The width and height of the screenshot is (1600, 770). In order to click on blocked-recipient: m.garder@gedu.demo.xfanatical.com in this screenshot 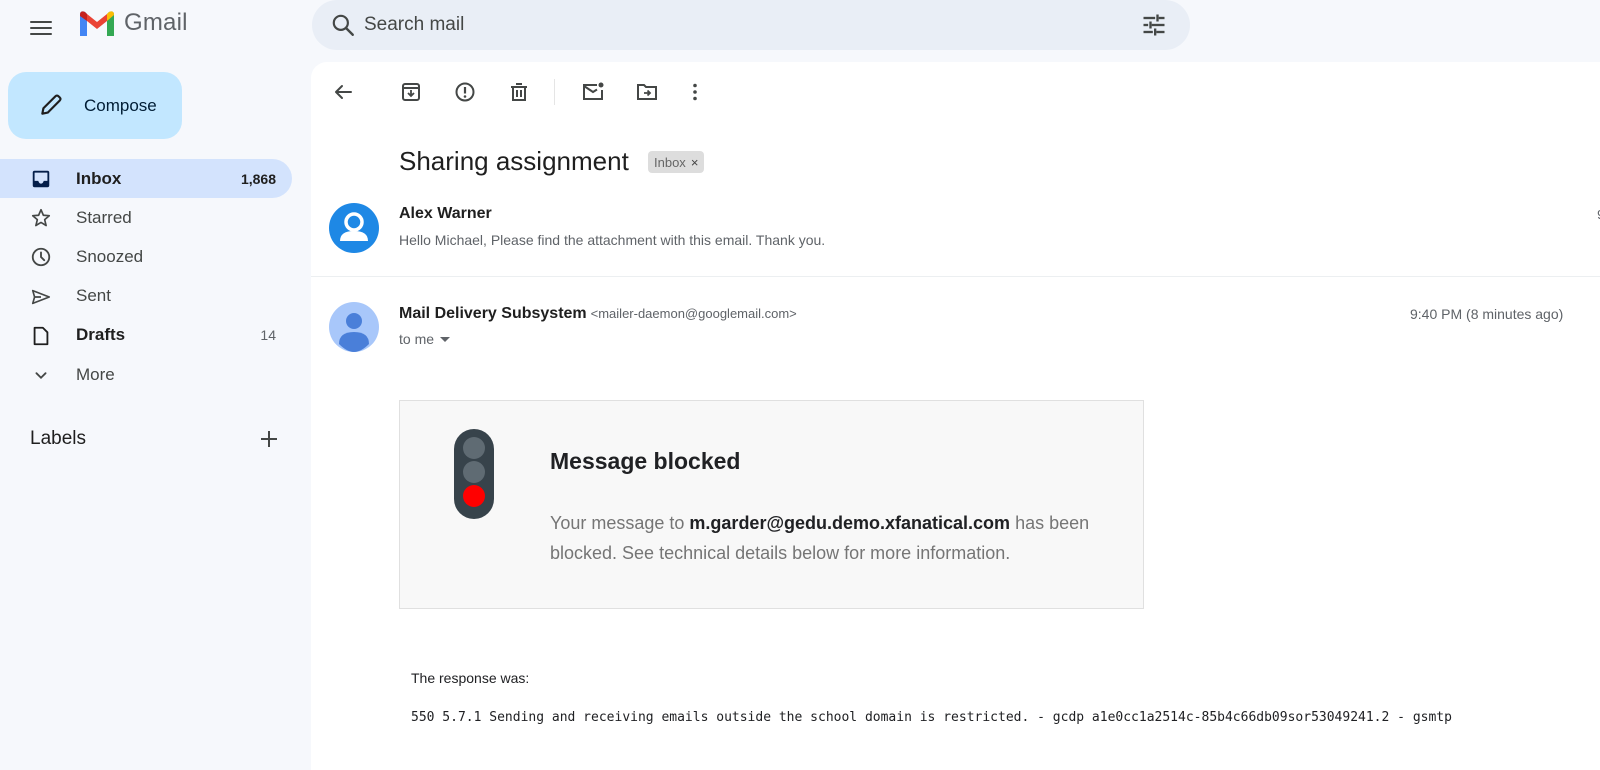, I will do `click(850, 523)`.